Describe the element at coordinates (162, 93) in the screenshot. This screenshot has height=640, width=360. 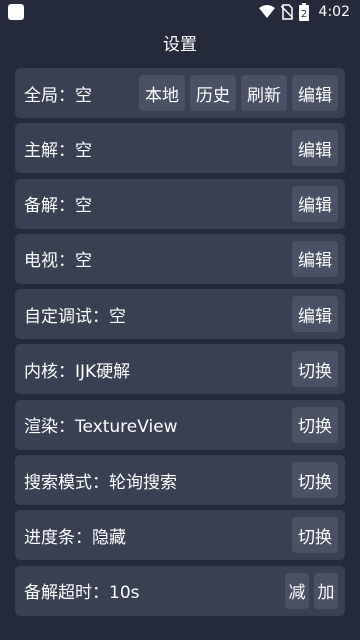
I see `local-button: 本地` at that location.